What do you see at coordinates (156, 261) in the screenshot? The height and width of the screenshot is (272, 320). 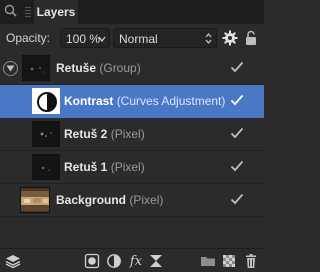 I see `live-filter-icon` at bounding box center [156, 261].